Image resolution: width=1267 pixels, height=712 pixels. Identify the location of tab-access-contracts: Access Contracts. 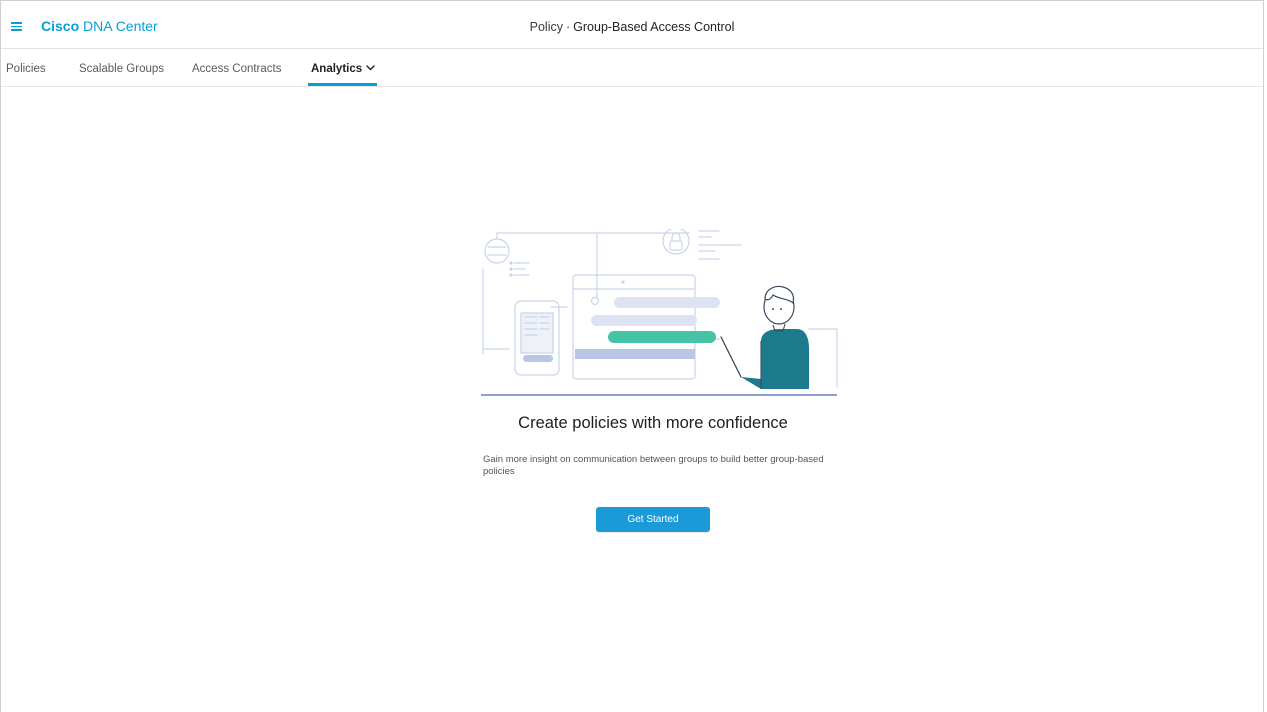
(236, 69).